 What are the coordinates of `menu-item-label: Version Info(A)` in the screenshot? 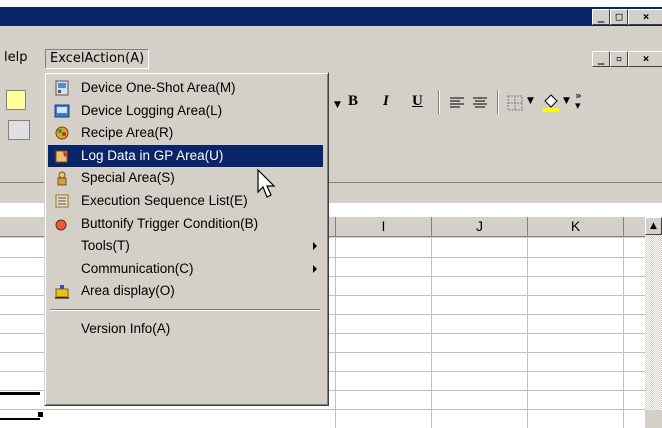 It's located at (126, 328).